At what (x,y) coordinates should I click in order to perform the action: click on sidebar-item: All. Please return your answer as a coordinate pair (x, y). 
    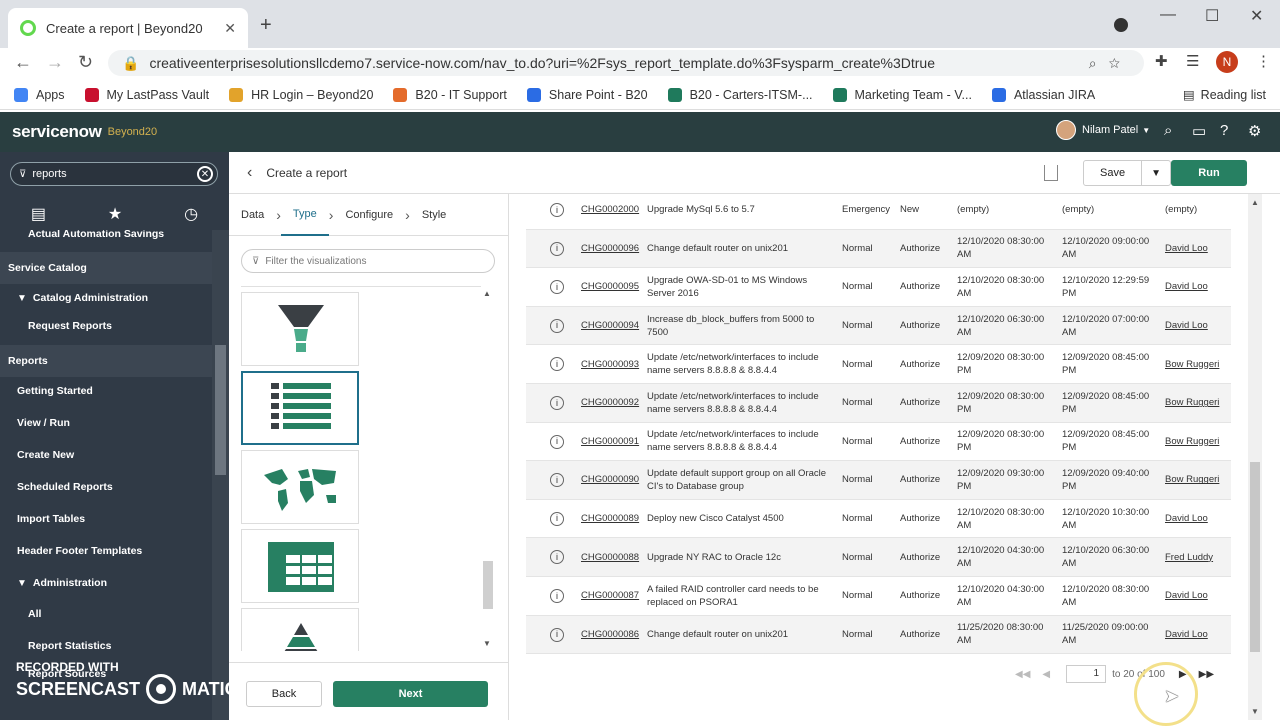
    Looking at the image, I should click on (106, 614).